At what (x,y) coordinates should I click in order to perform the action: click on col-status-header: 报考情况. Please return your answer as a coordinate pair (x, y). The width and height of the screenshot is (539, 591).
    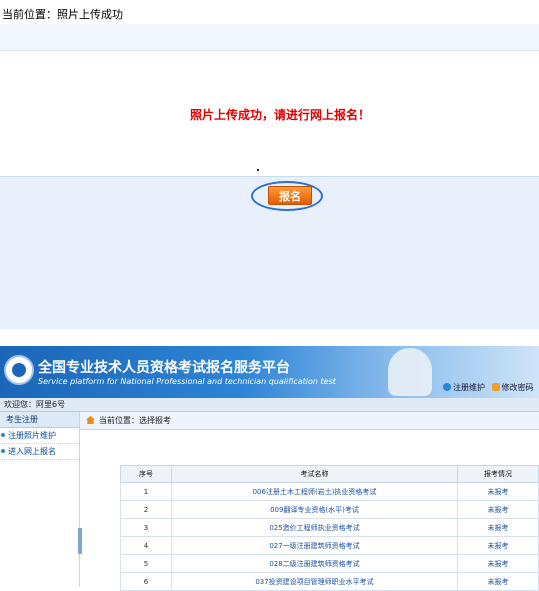
    Looking at the image, I should click on (498, 474).